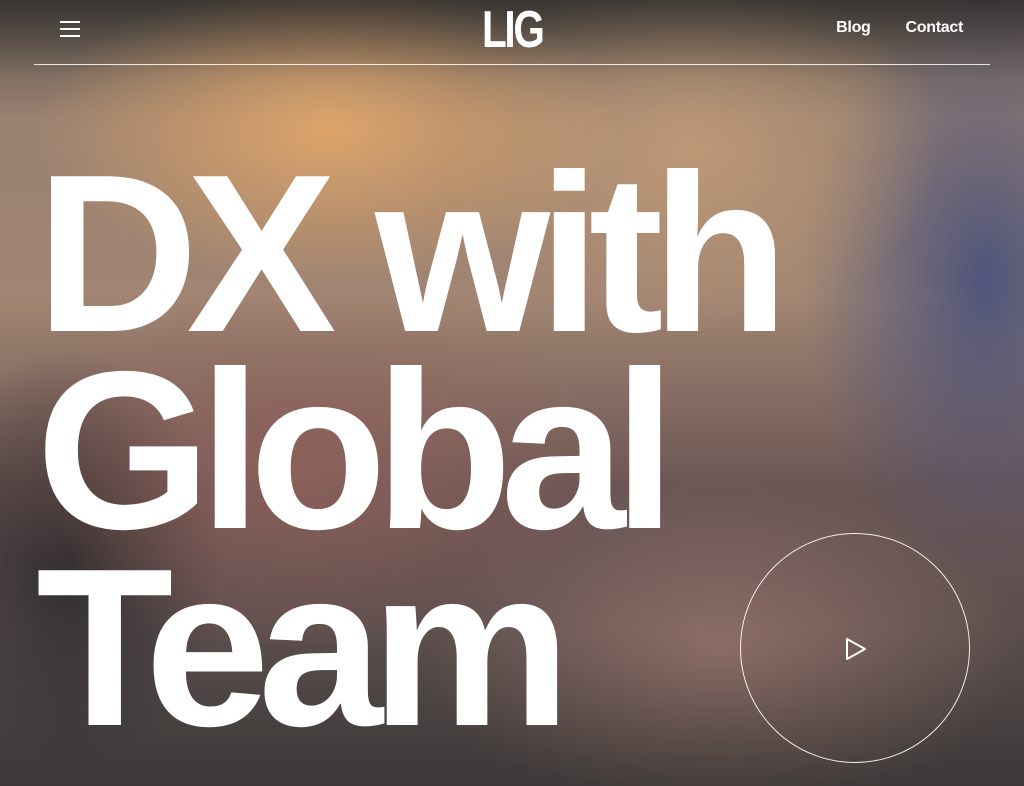  I want to click on play-icon, so click(856, 649).